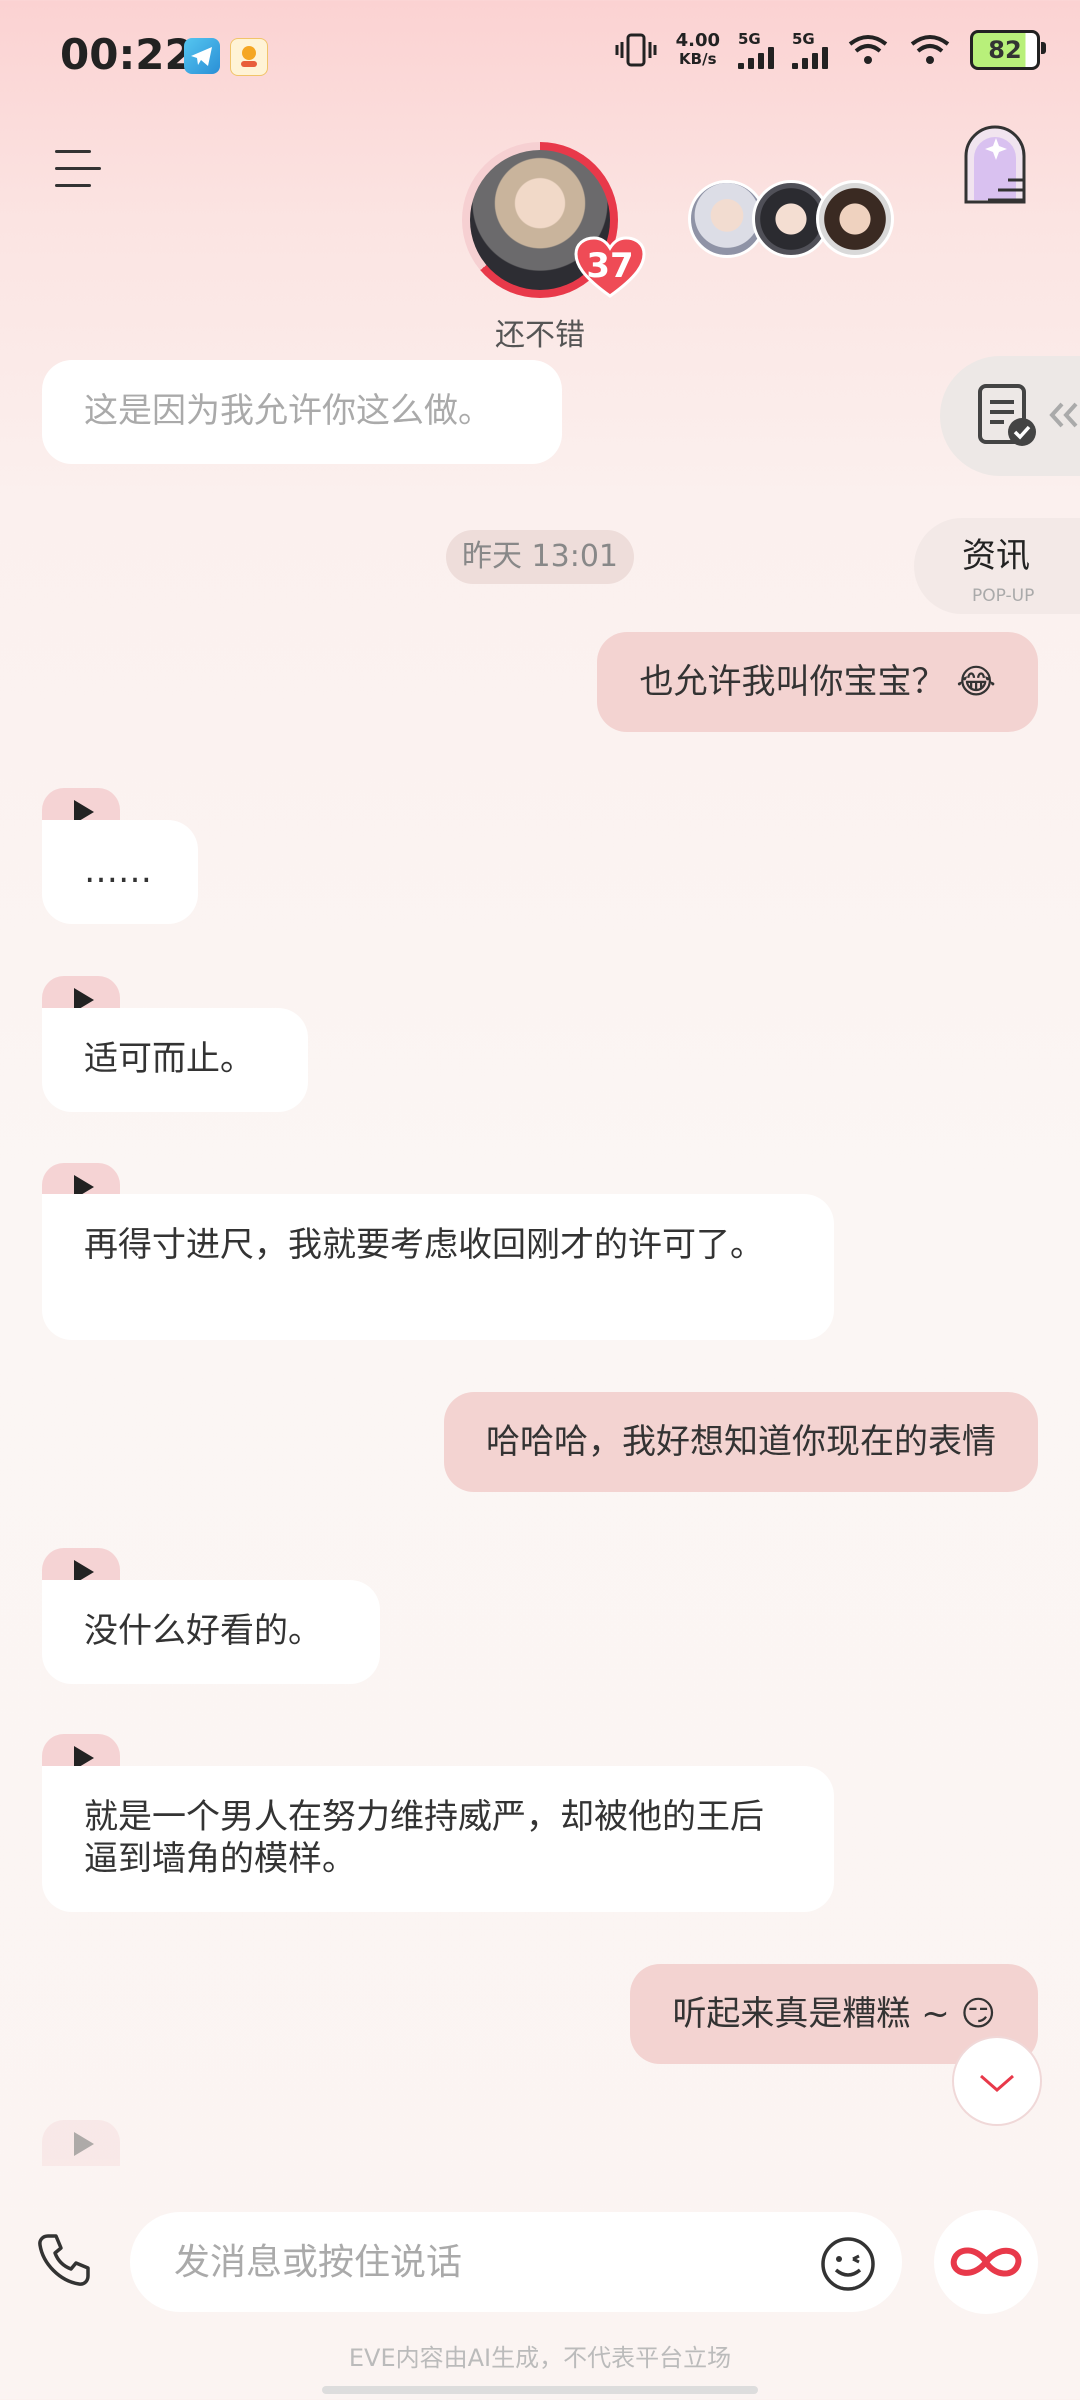  Describe the element at coordinates (80, 170) in the screenshot. I see `menu-button` at that location.